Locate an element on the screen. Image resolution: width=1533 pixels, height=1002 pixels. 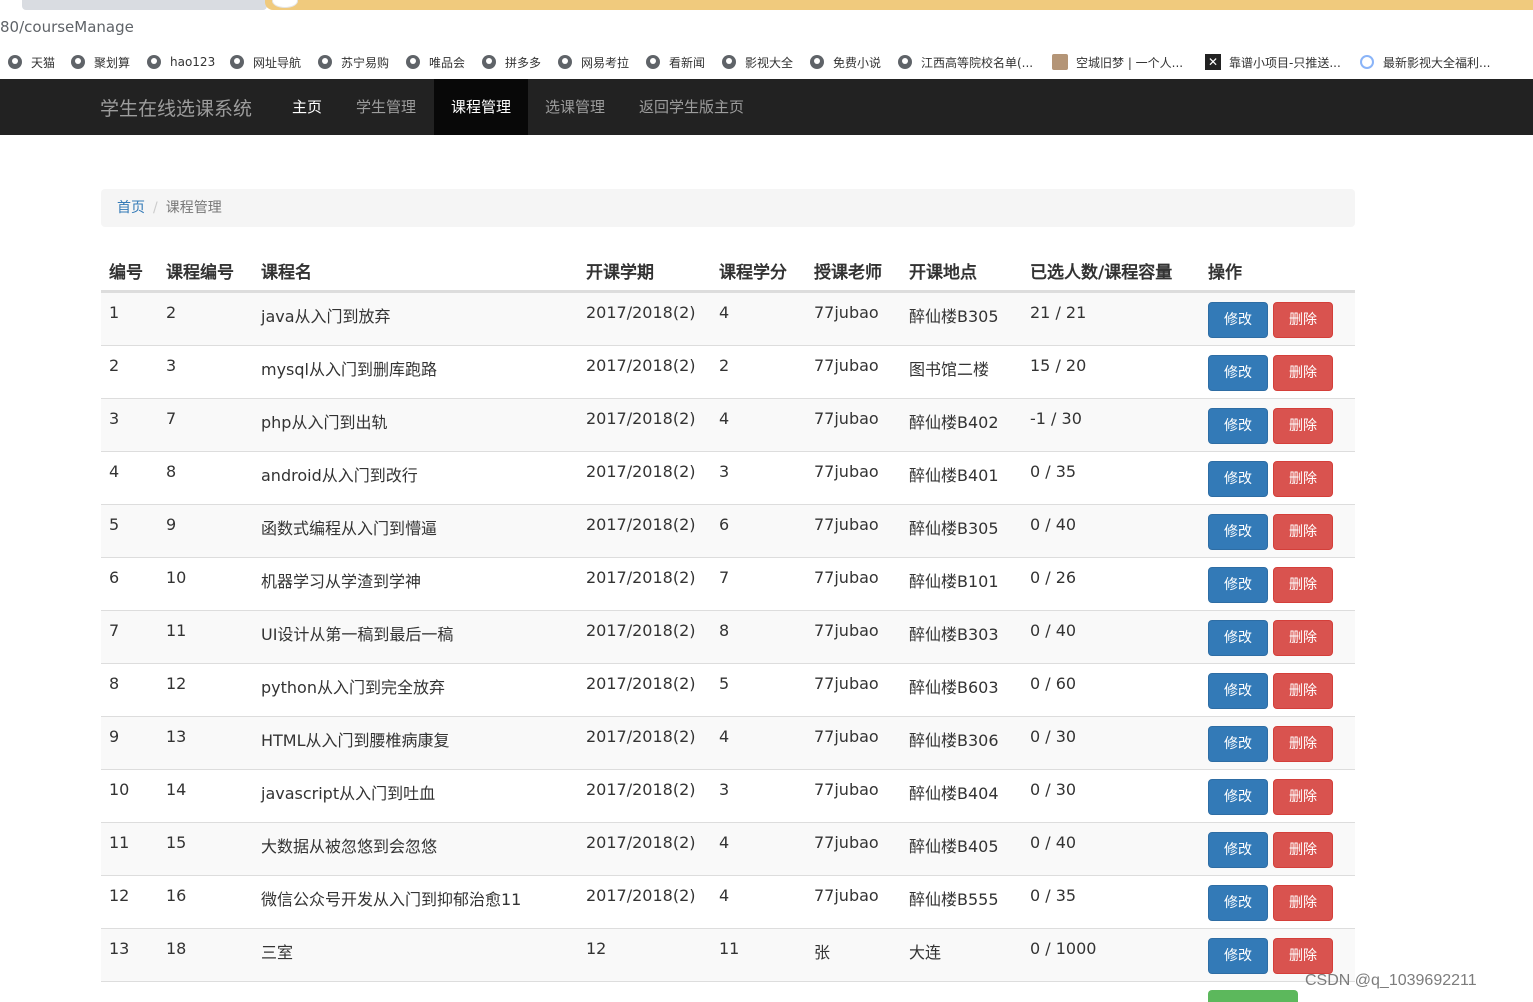
nav-item-student-home: 返回学生版主页 is located at coordinates (691, 107).